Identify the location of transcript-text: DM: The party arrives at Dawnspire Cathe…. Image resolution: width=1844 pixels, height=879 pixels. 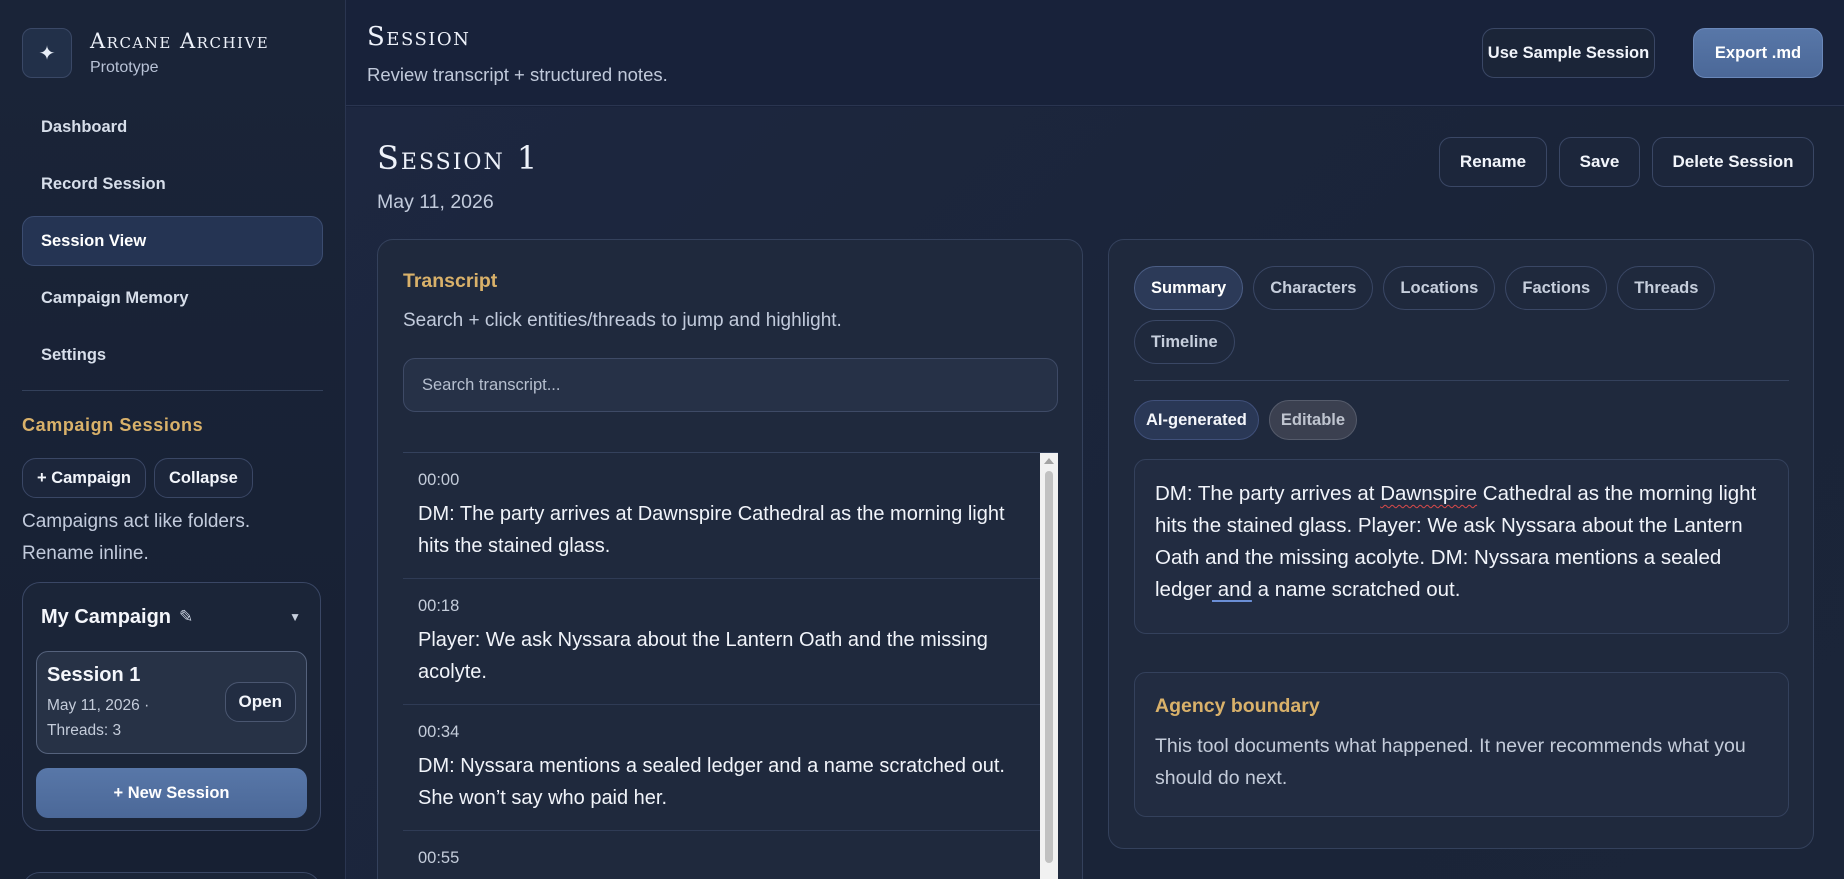
(711, 530).